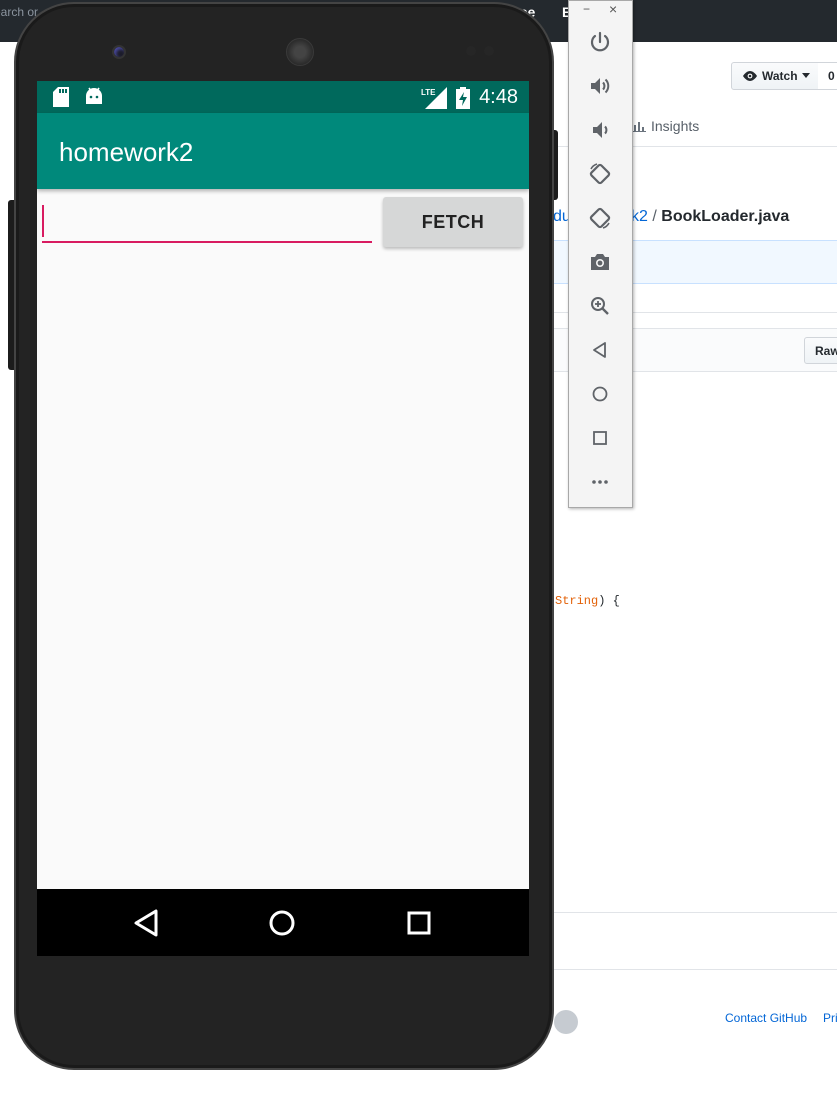 The width and height of the screenshot is (837, 1112). Describe the element at coordinates (283, 151) in the screenshot. I see `app-bar: homework2` at that location.